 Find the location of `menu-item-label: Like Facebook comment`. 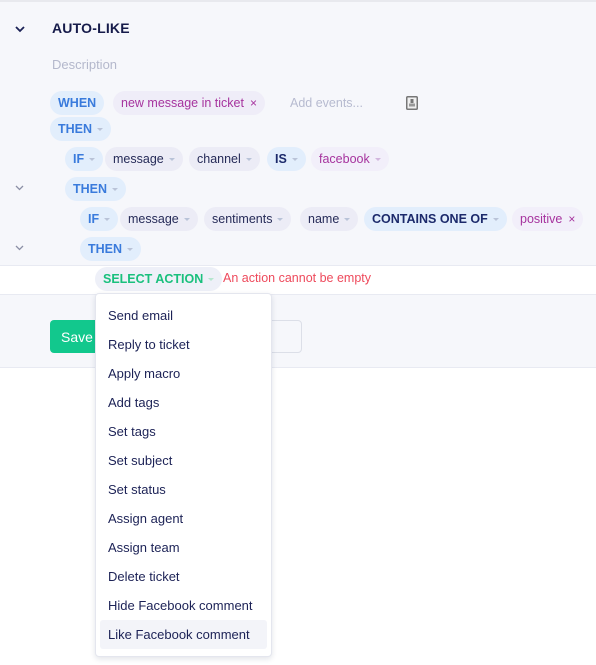

menu-item-label: Like Facebook comment is located at coordinates (179, 634).